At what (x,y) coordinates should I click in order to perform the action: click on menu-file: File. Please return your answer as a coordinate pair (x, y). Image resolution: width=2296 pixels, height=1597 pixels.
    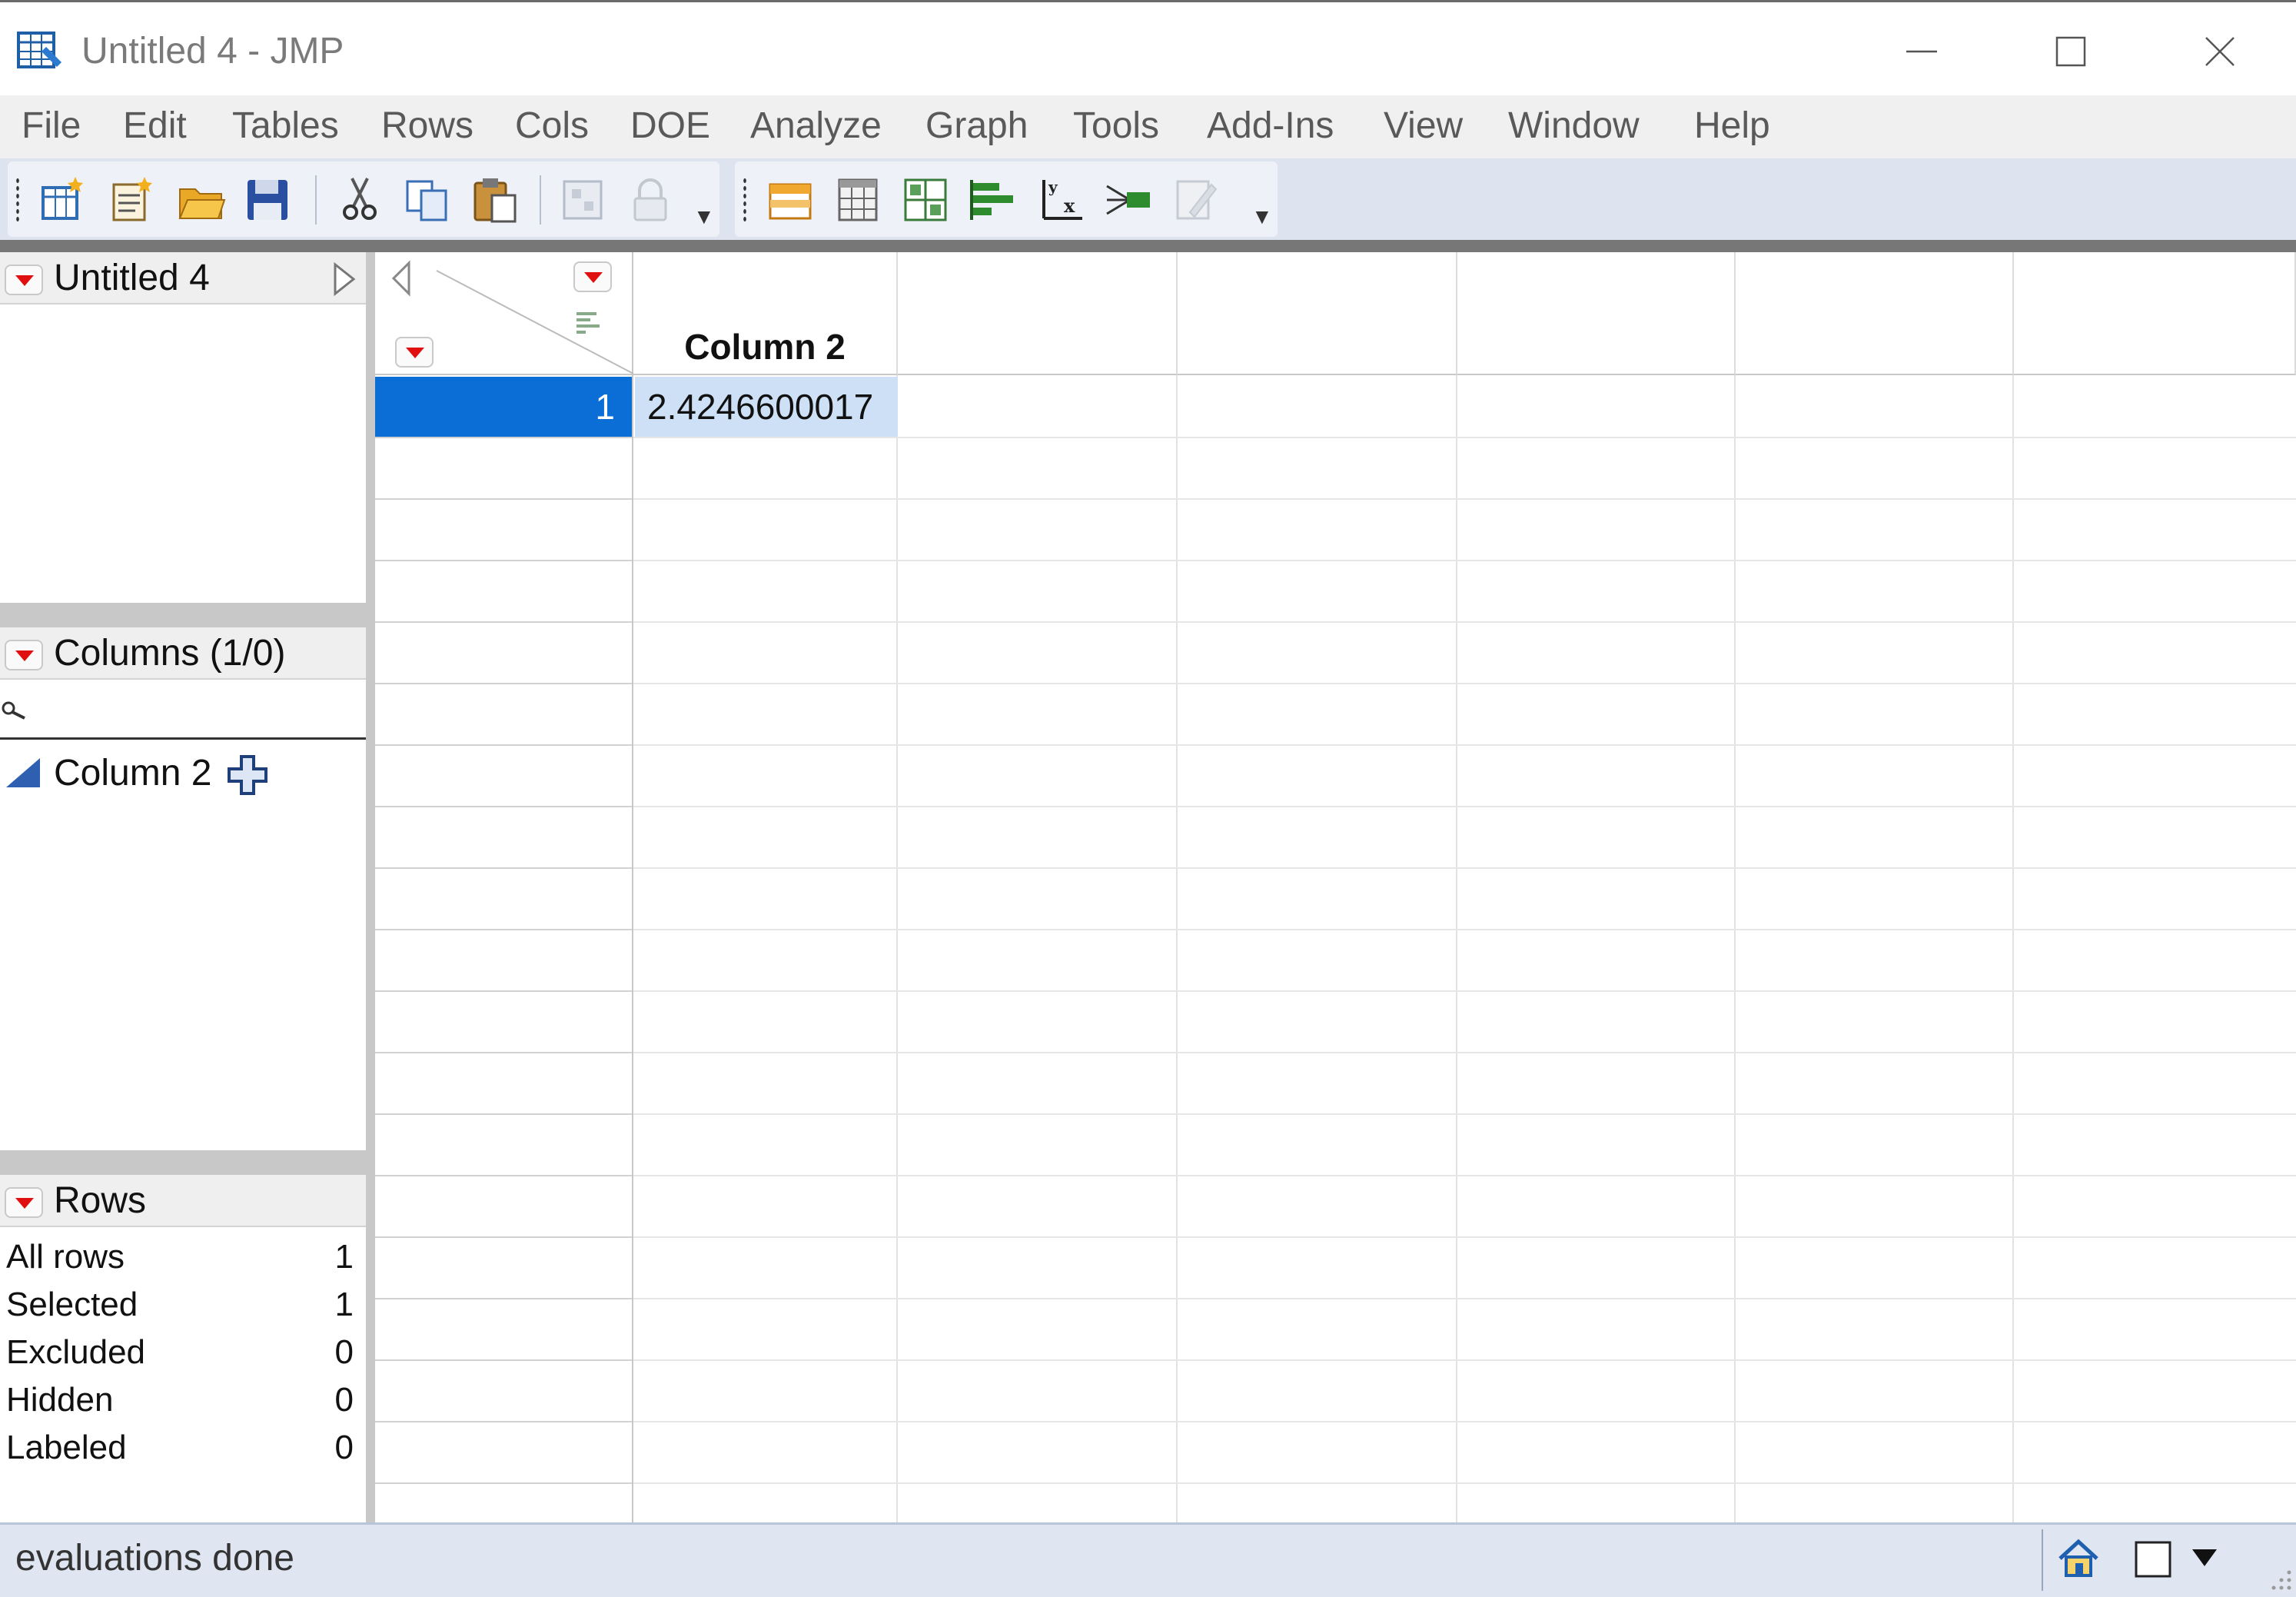
    Looking at the image, I should click on (51, 126).